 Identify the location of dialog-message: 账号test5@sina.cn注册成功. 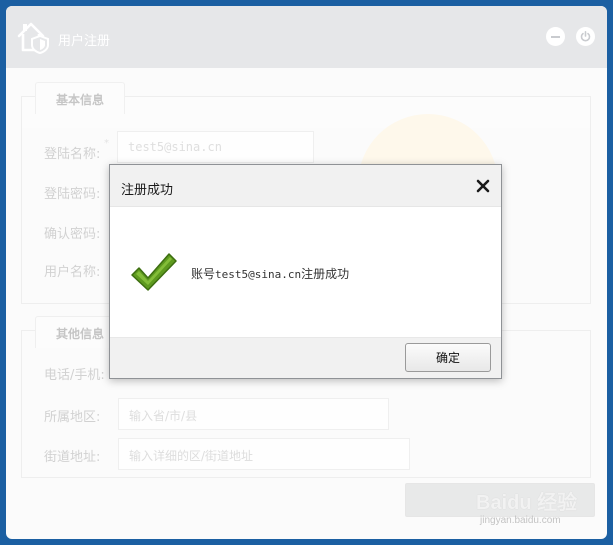
(270, 273).